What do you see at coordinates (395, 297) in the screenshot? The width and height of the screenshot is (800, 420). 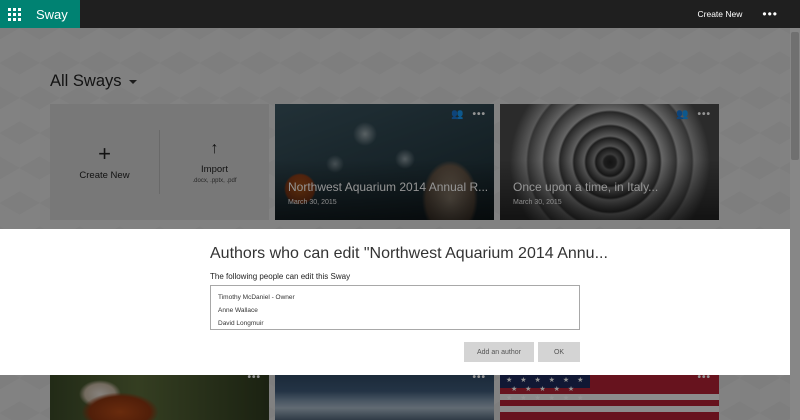 I see `author-item: Timothy McDaniel - Owner` at bounding box center [395, 297].